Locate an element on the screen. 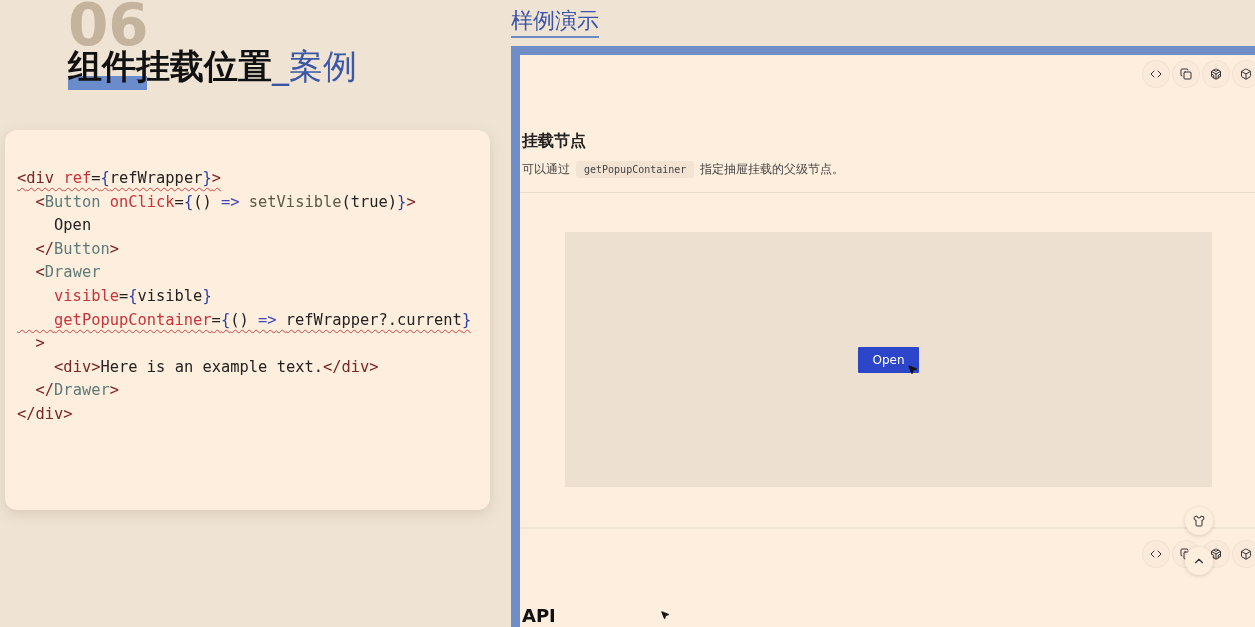 The width and height of the screenshot is (1255, 627). scroll-up-icon is located at coordinates (1199, 561).